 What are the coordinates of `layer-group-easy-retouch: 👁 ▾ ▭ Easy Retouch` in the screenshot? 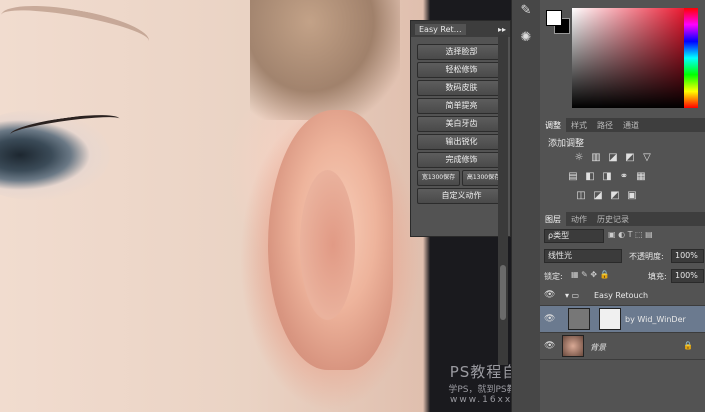 It's located at (622, 296).